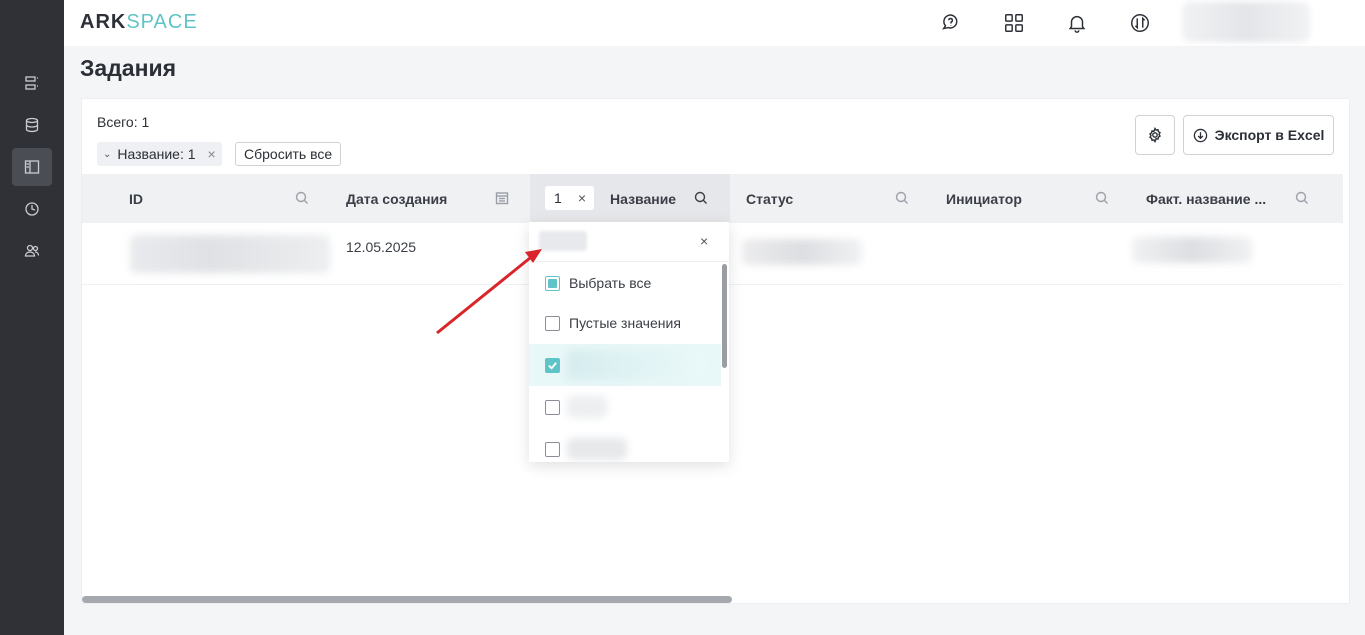 The width and height of the screenshot is (1365, 635). I want to click on column-label: Статус, so click(770, 198).